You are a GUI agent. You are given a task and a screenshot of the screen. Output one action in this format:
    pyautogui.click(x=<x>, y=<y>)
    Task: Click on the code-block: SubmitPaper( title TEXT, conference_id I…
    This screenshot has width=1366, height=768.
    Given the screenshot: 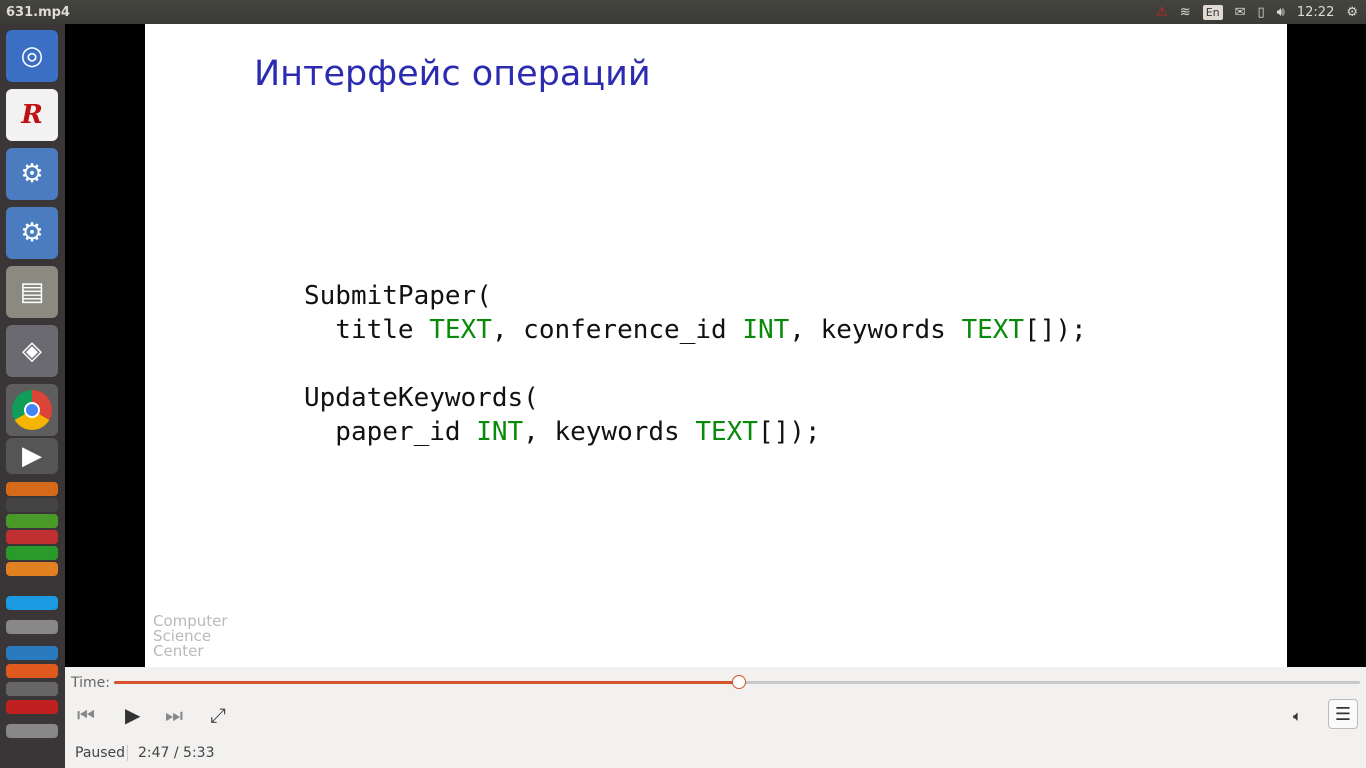 What is the action you would take?
    pyautogui.click(x=695, y=364)
    